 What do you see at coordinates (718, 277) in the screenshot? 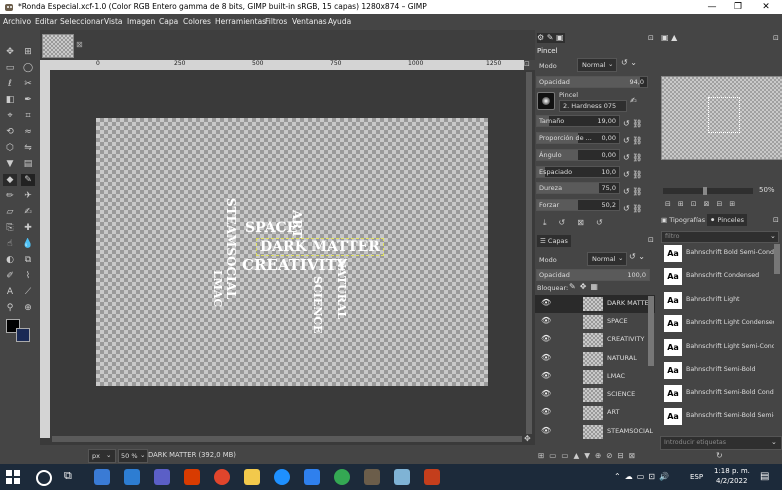
I see `font-item: Aa Bahnschrift Condensed` at bounding box center [718, 277].